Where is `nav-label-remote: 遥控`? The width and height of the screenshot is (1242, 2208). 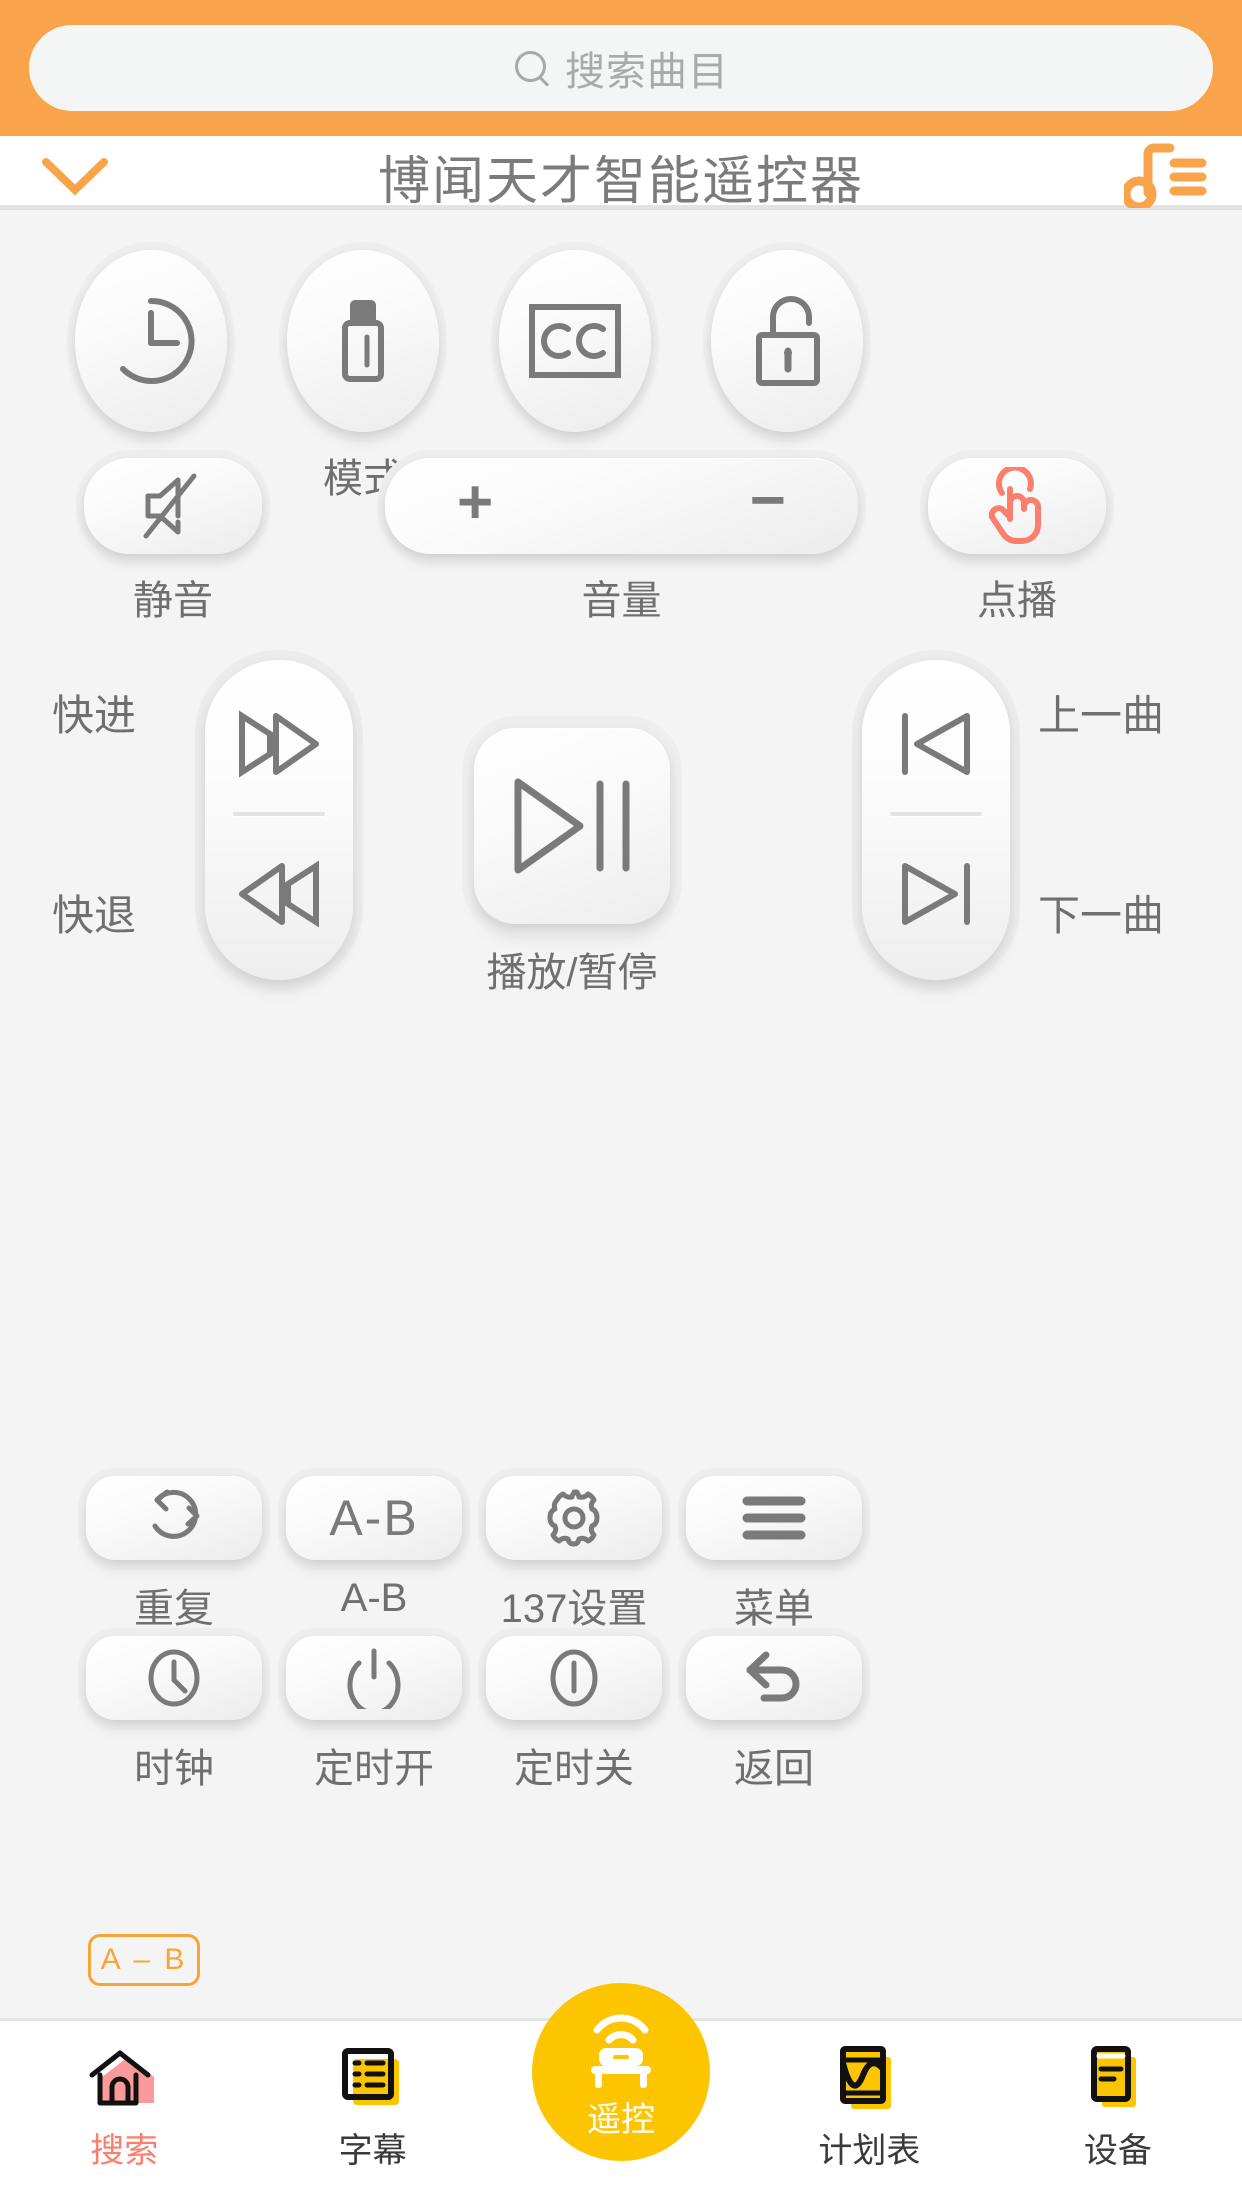
nav-label-remote: 遥控 is located at coordinates (621, 2119).